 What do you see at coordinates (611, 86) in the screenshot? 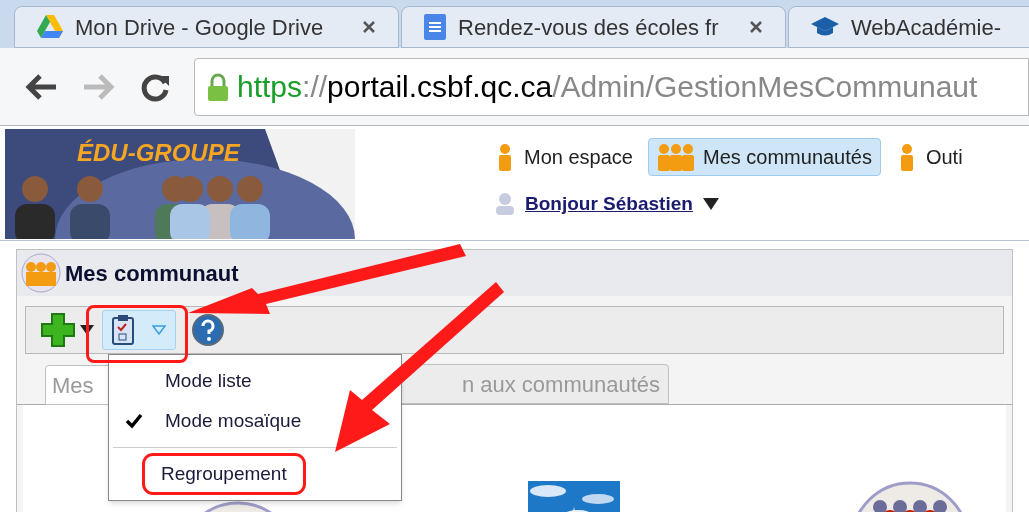
I see `address-field: https://portail.csbf.qc.ca/Admin/GestionMesCommunaut` at bounding box center [611, 86].